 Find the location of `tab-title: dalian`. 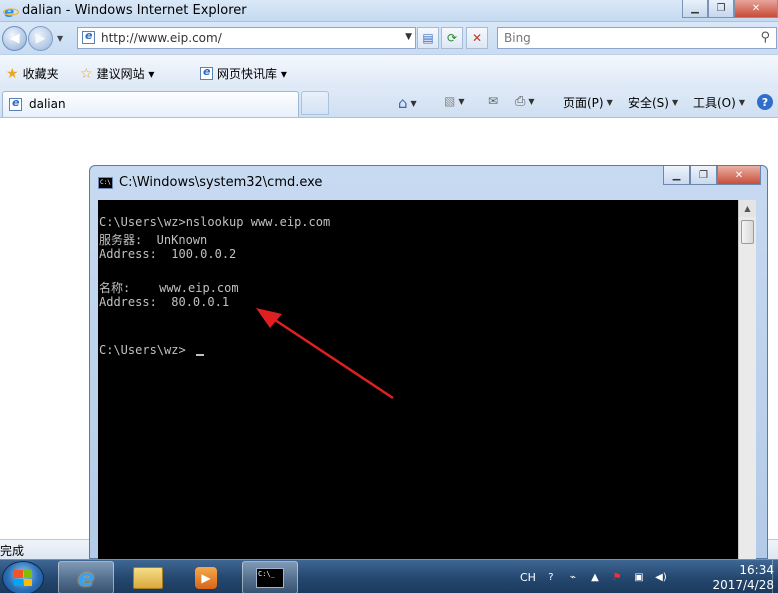

tab-title: dalian is located at coordinates (47, 104).